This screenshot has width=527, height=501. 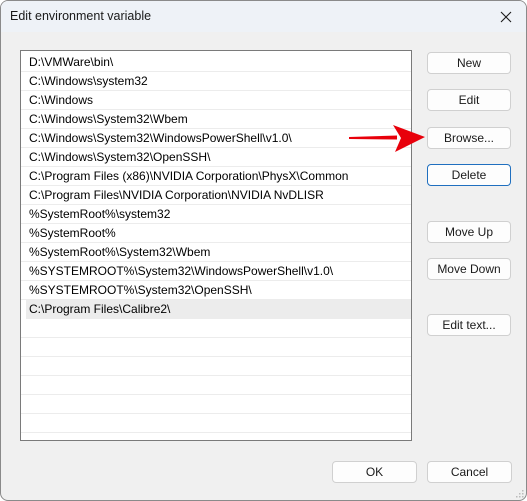 I want to click on resize-grip-icon, so click(x=520, y=494).